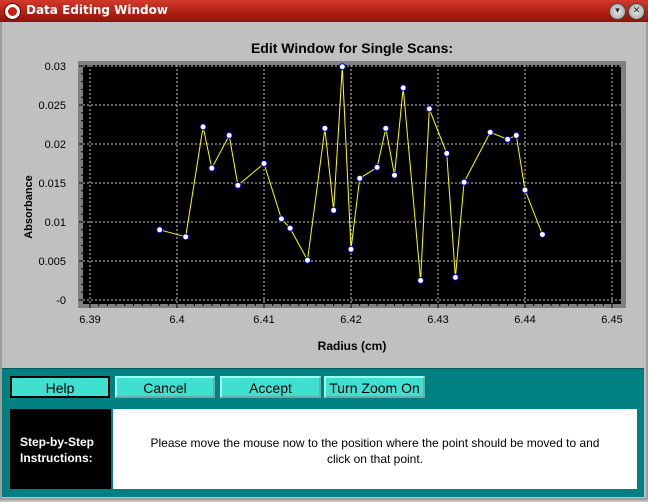 This screenshot has height=502, width=648. What do you see at coordinates (524, 320) in the screenshot?
I see `x-tick-label: 6.44` at bounding box center [524, 320].